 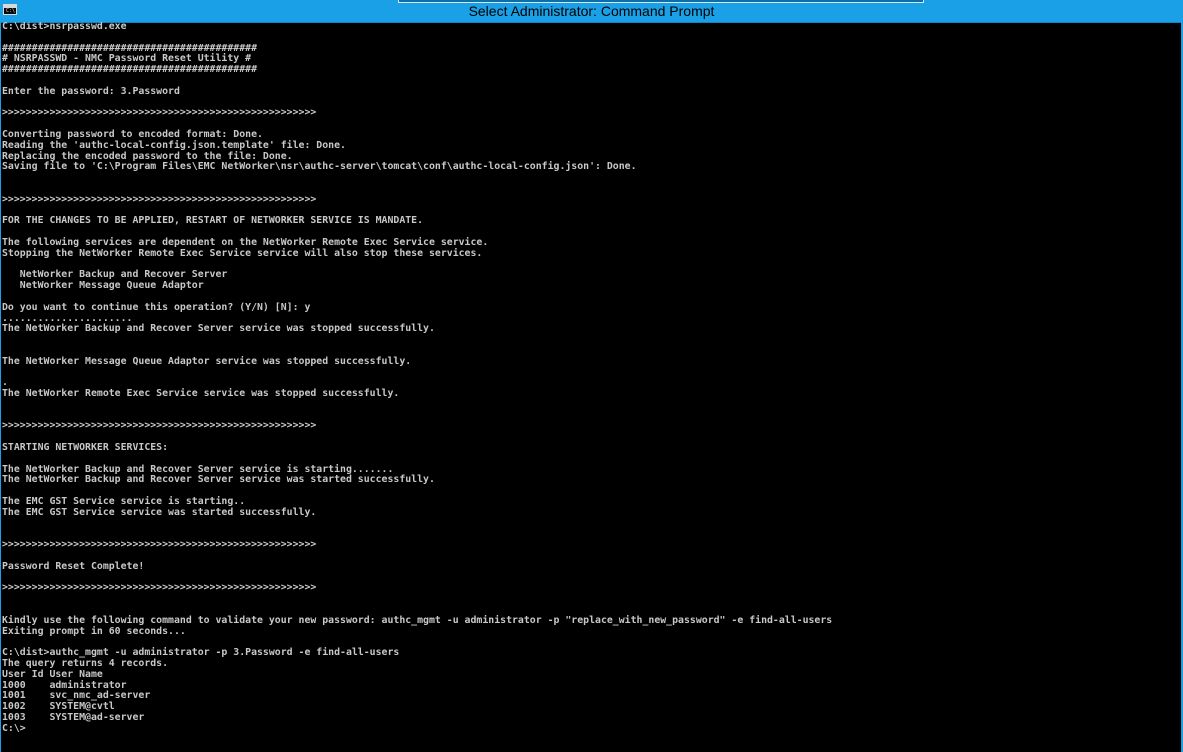 I want to click on console-line: 1000 administrator, so click(x=64, y=685).